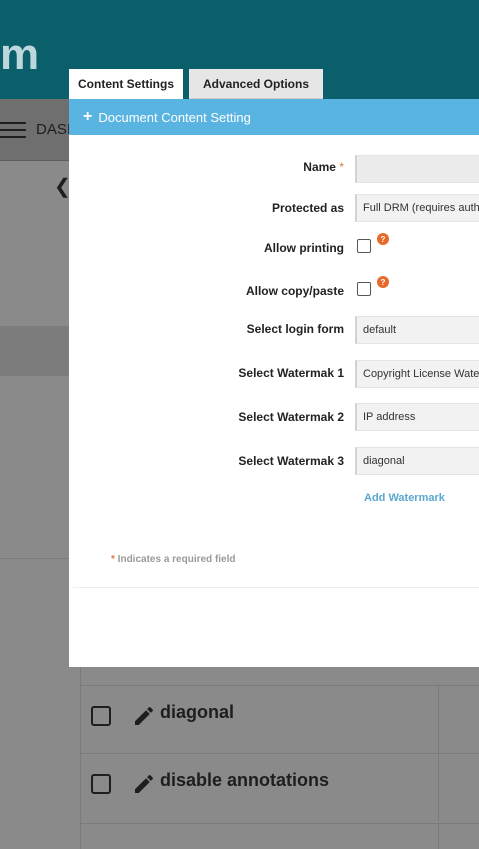 Image resolution: width=479 pixels, height=849 pixels. I want to click on table-row, so click(280, 836).